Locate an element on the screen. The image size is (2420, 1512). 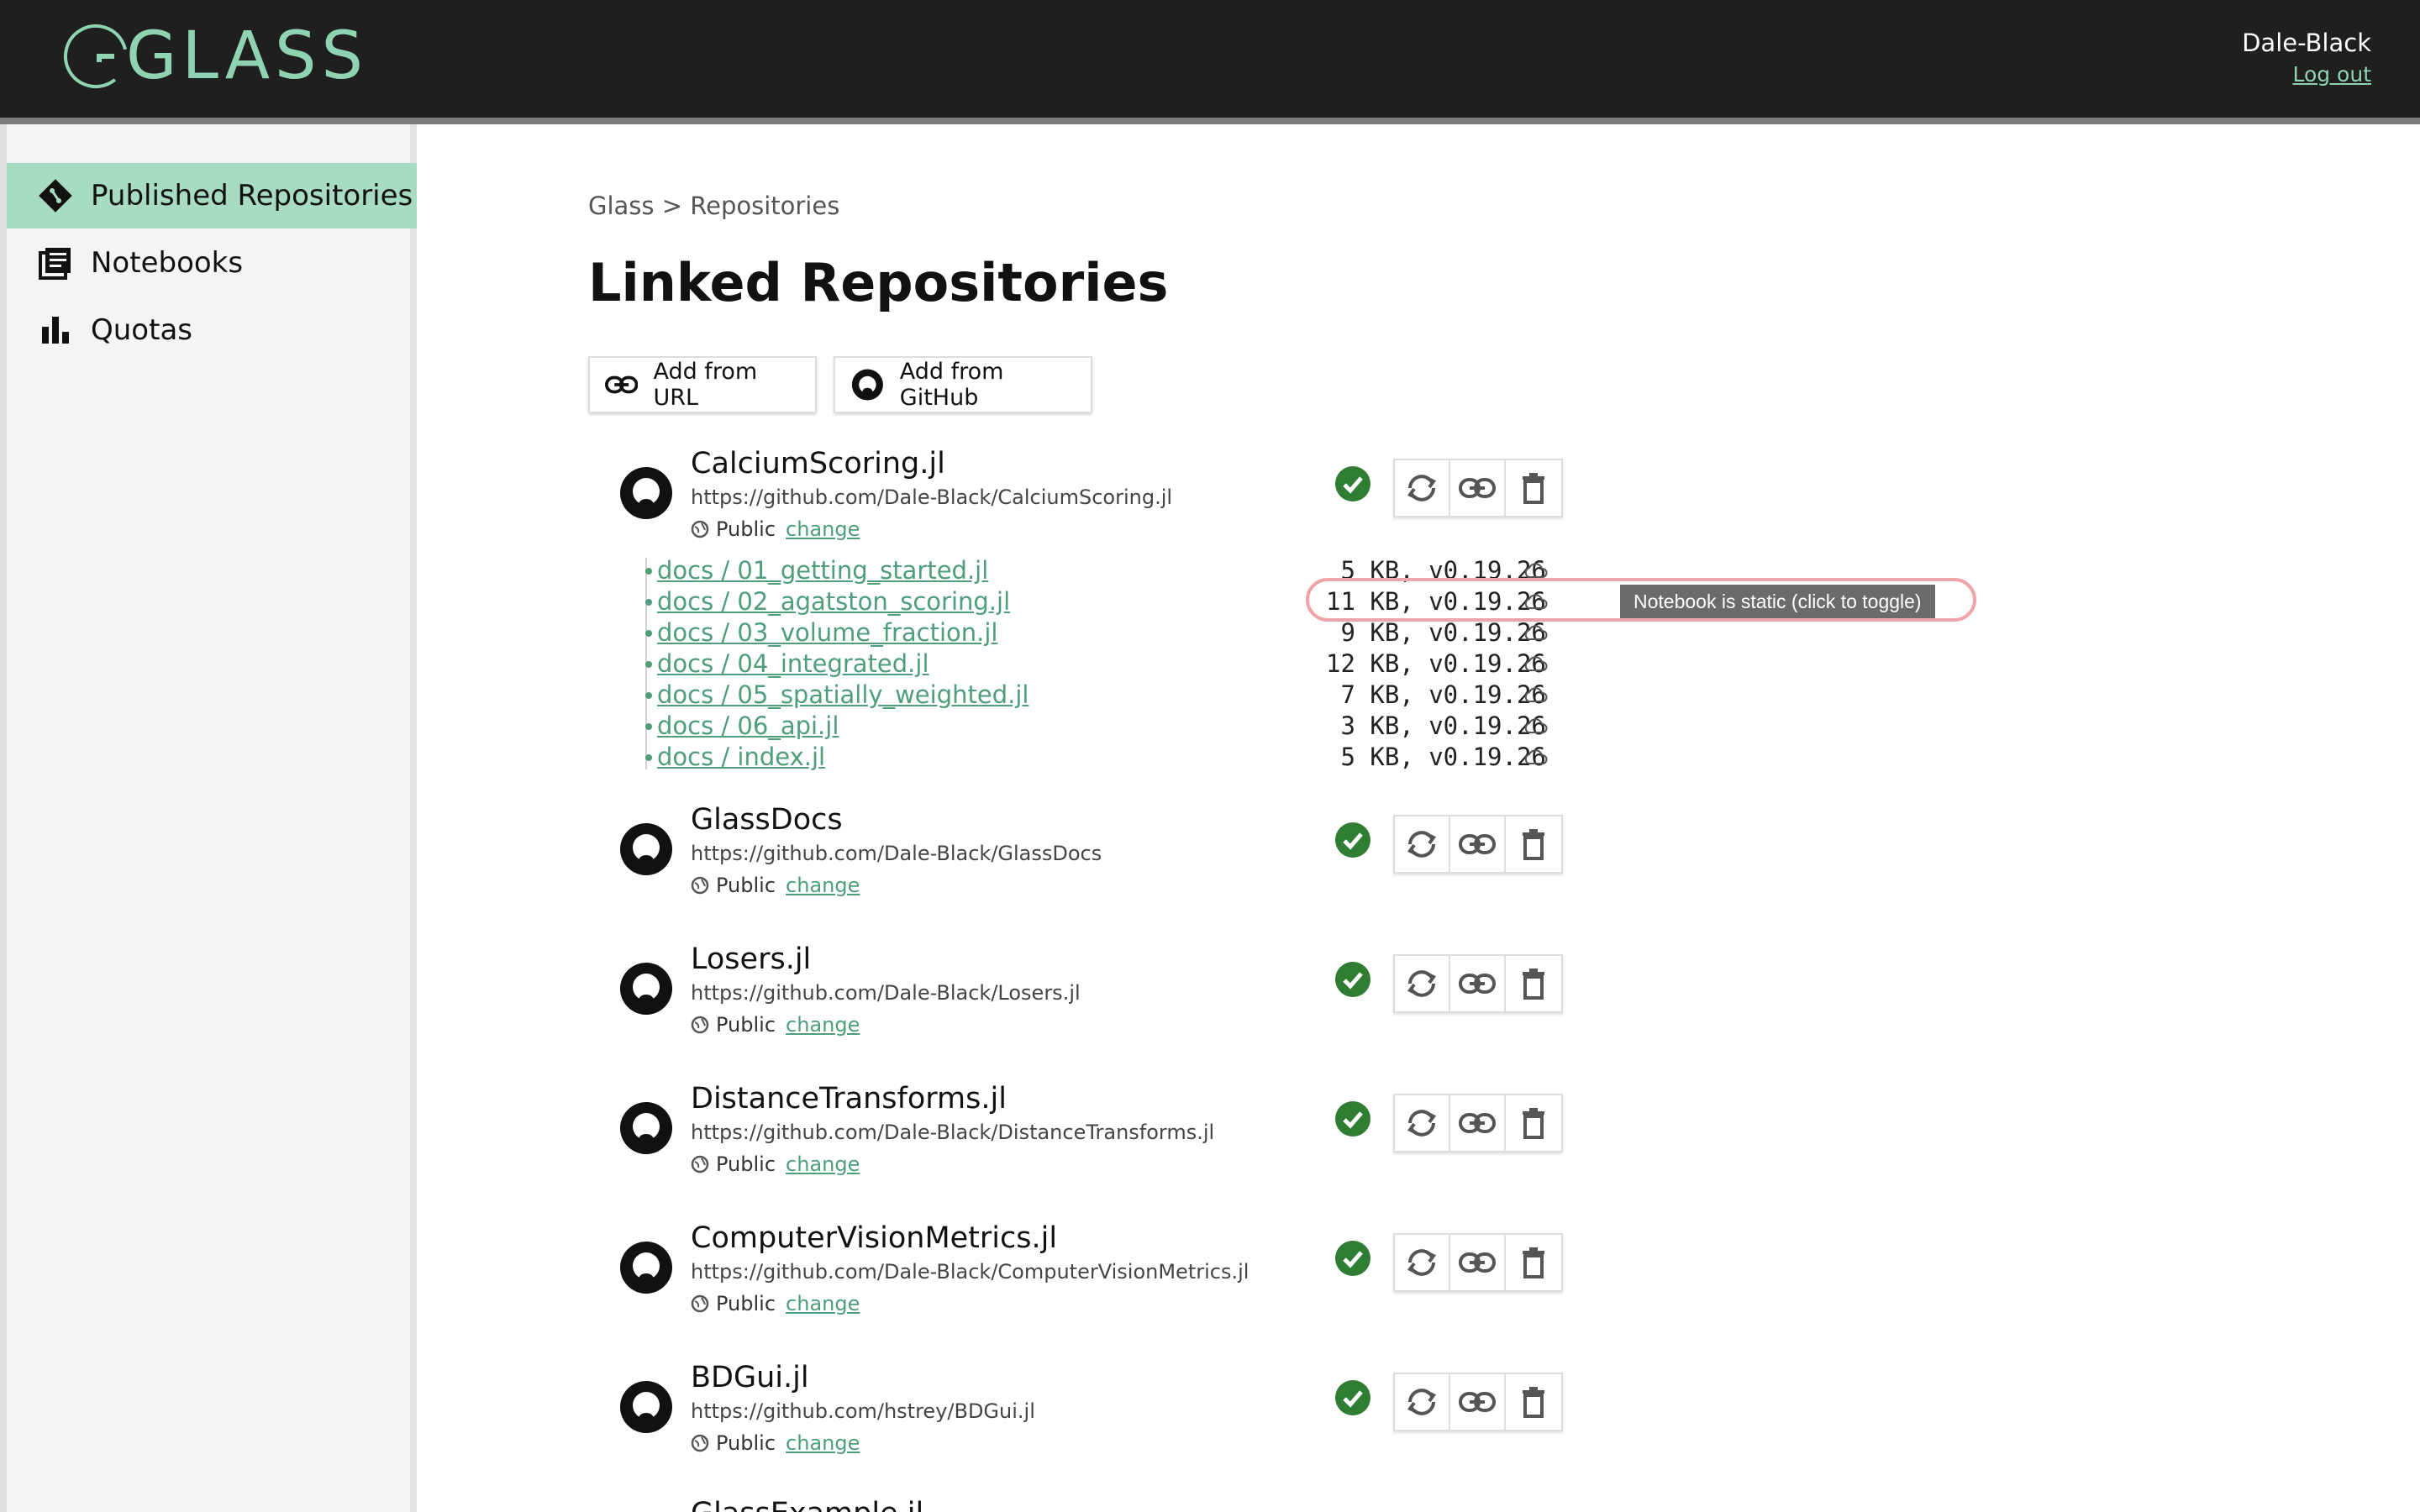
notebook-link: docs / 01_getting_started.jl is located at coordinates (823, 570).